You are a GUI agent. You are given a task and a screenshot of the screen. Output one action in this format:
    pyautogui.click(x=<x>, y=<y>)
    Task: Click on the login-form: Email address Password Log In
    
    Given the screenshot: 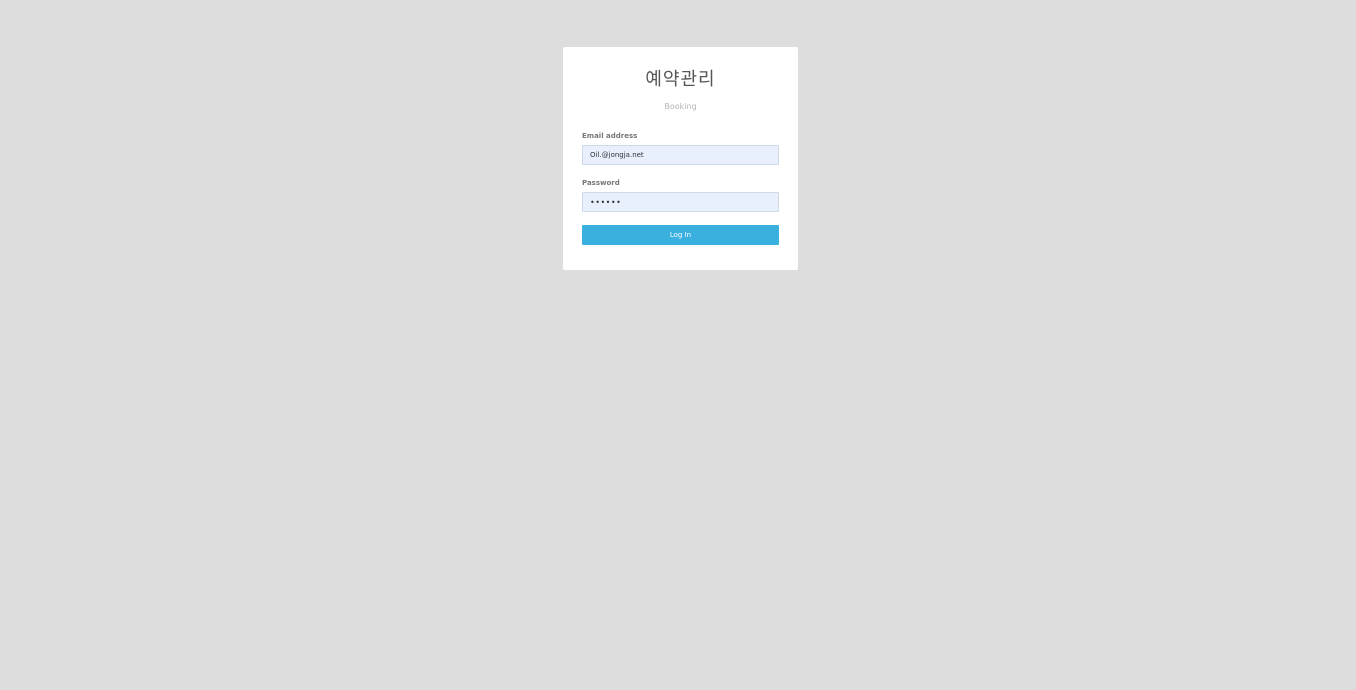 What is the action you would take?
    pyautogui.click(x=680, y=188)
    